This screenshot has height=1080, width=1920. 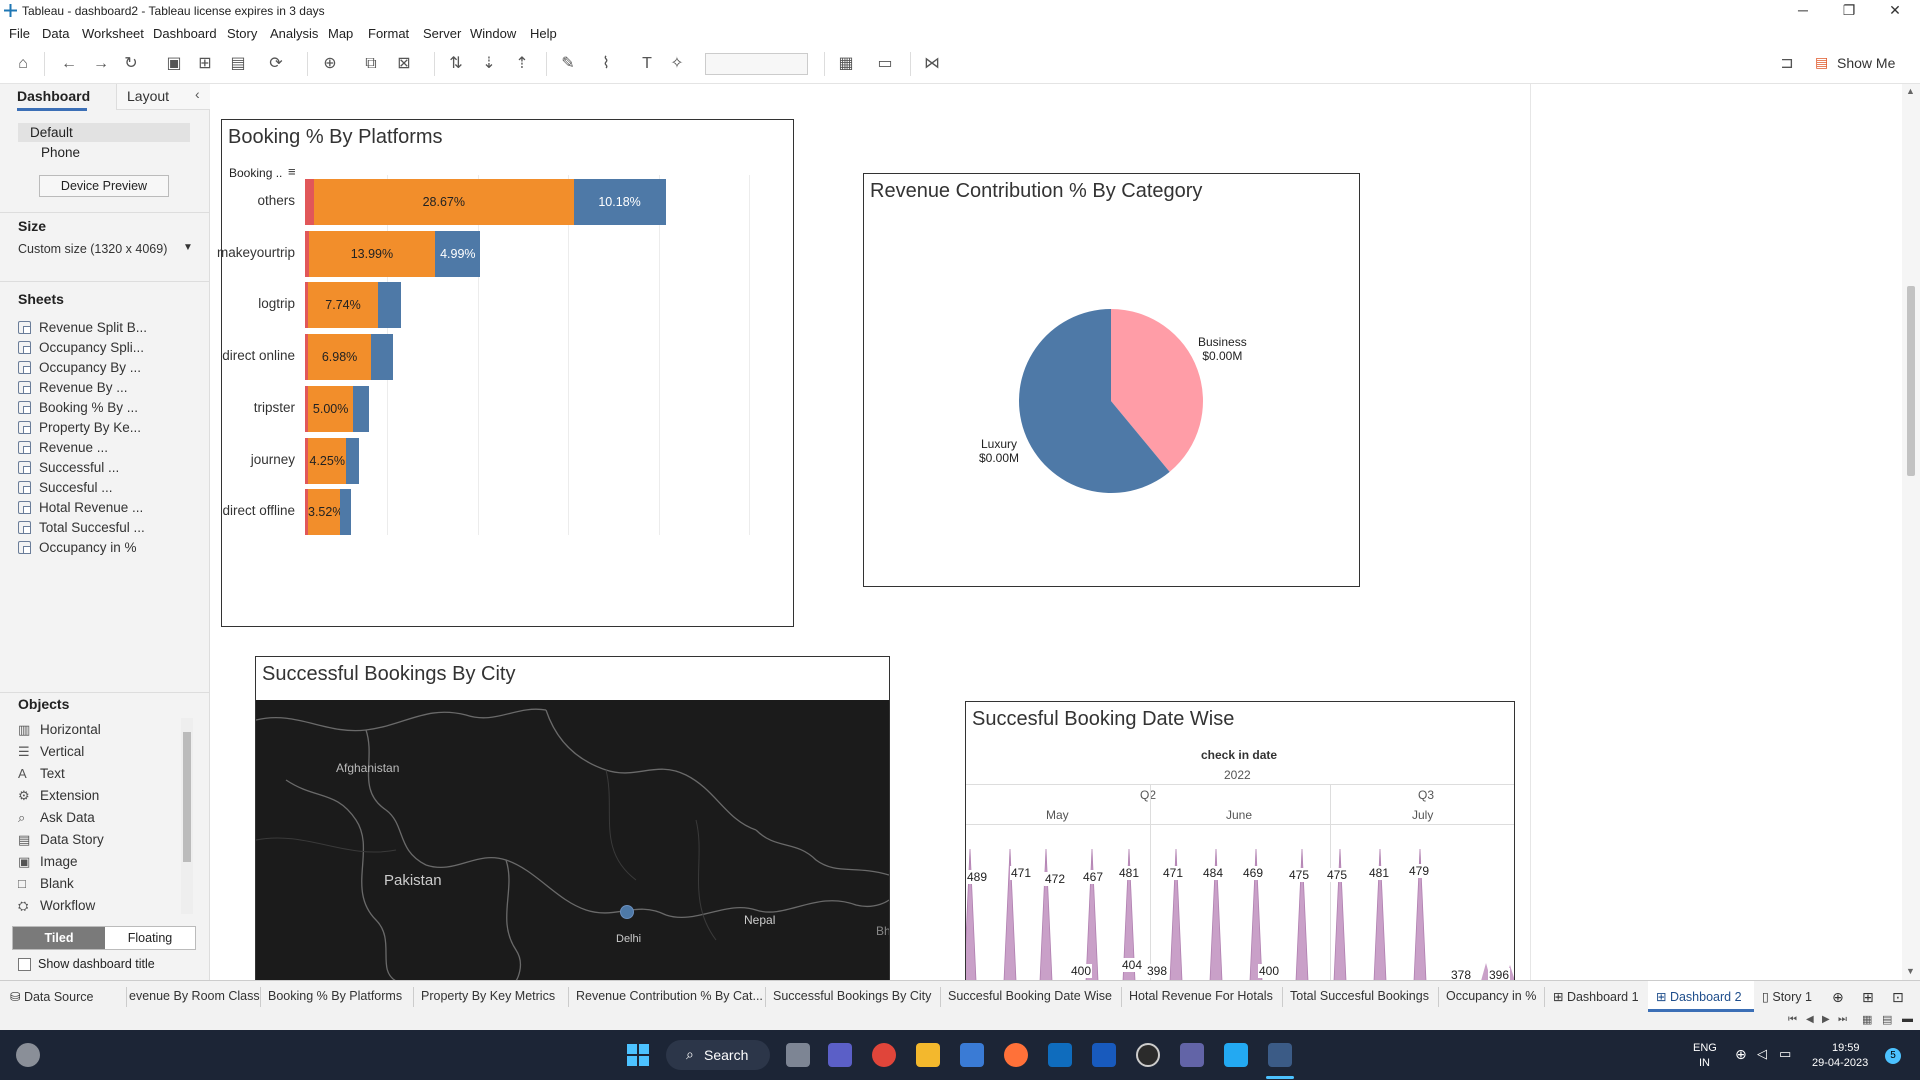 What do you see at coordinates (188, 247) in the screenshot?
I see `size-dropdown-arrow-icon: ▼` at bounding box center [188, 247].